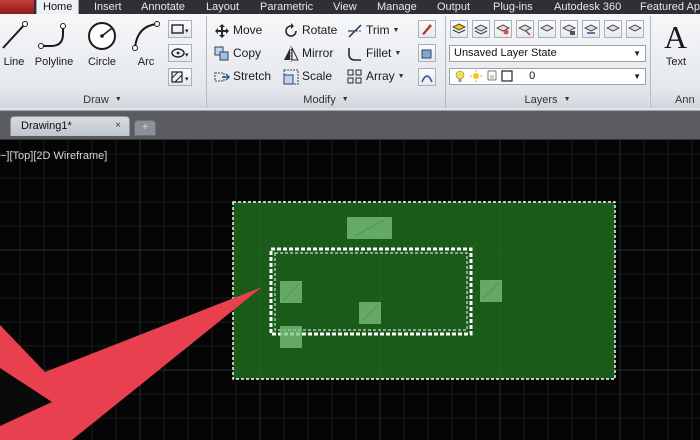 Image resolution: width=700 pixels, height=440 pixels. I want to click on rectangle-icon: ▾, so click(180, 29).